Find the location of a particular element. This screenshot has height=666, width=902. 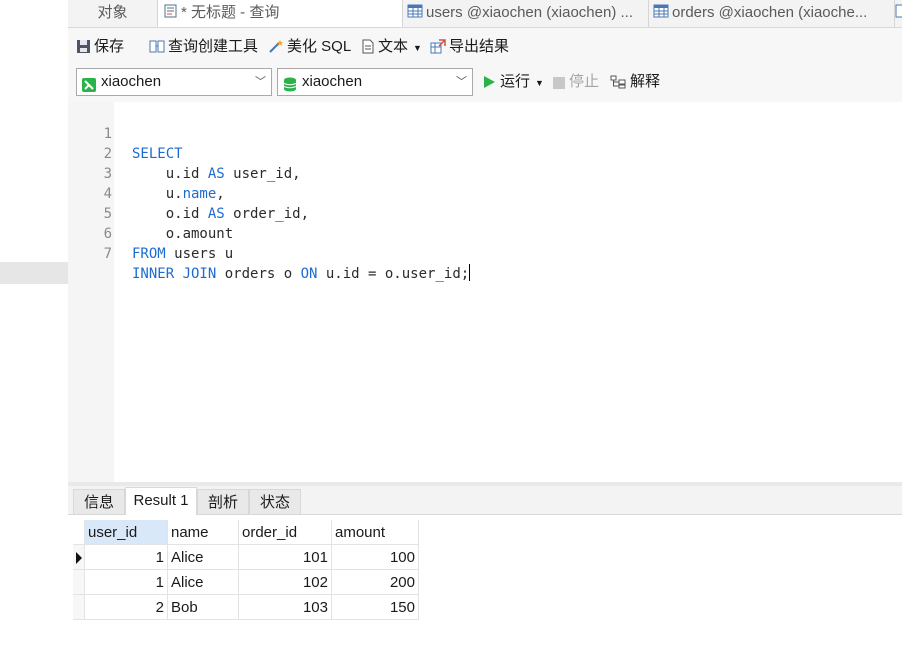

tab-status: 状态 is located at coordinates (275, 501).